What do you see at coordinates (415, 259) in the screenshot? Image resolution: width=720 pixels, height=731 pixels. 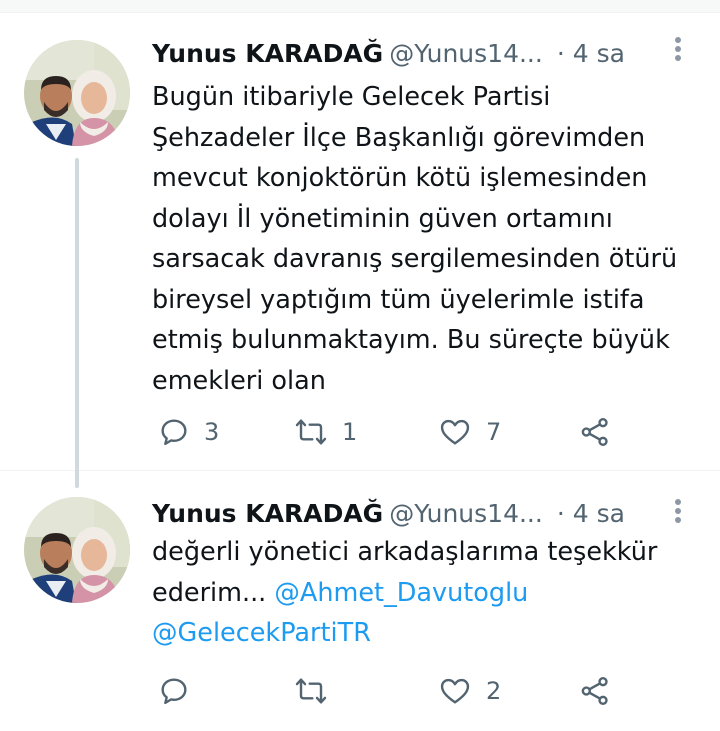 I see `tweet-text-line: sarsacak davranış sergilemesinden ötürü` at bounding box center [415, 259].